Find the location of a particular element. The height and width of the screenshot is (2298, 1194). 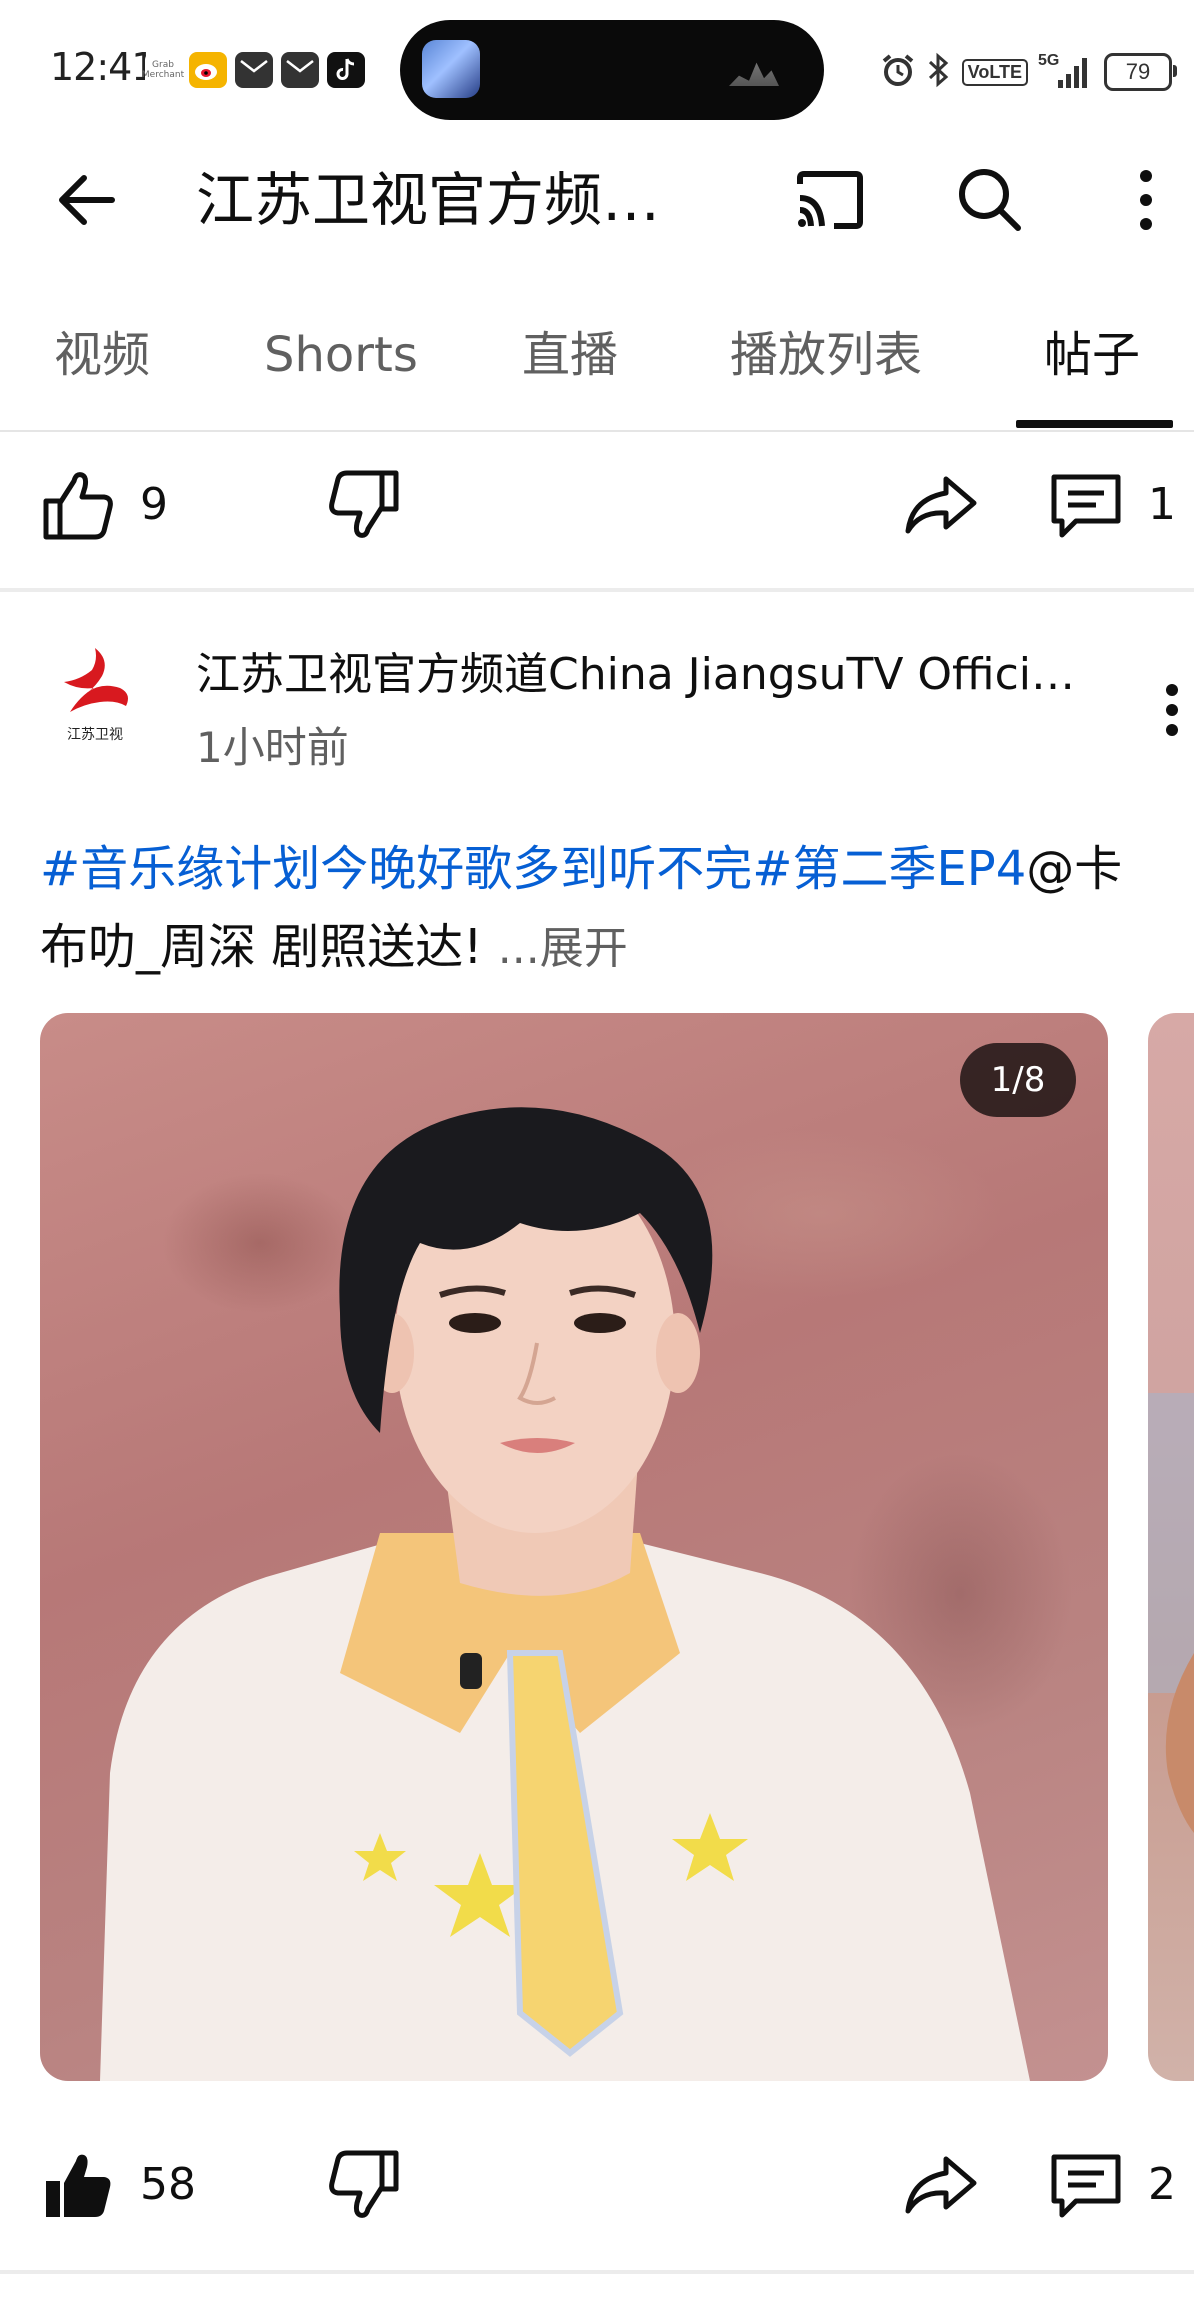

tab-videos: 视频 is located at coordinates (102, 359).